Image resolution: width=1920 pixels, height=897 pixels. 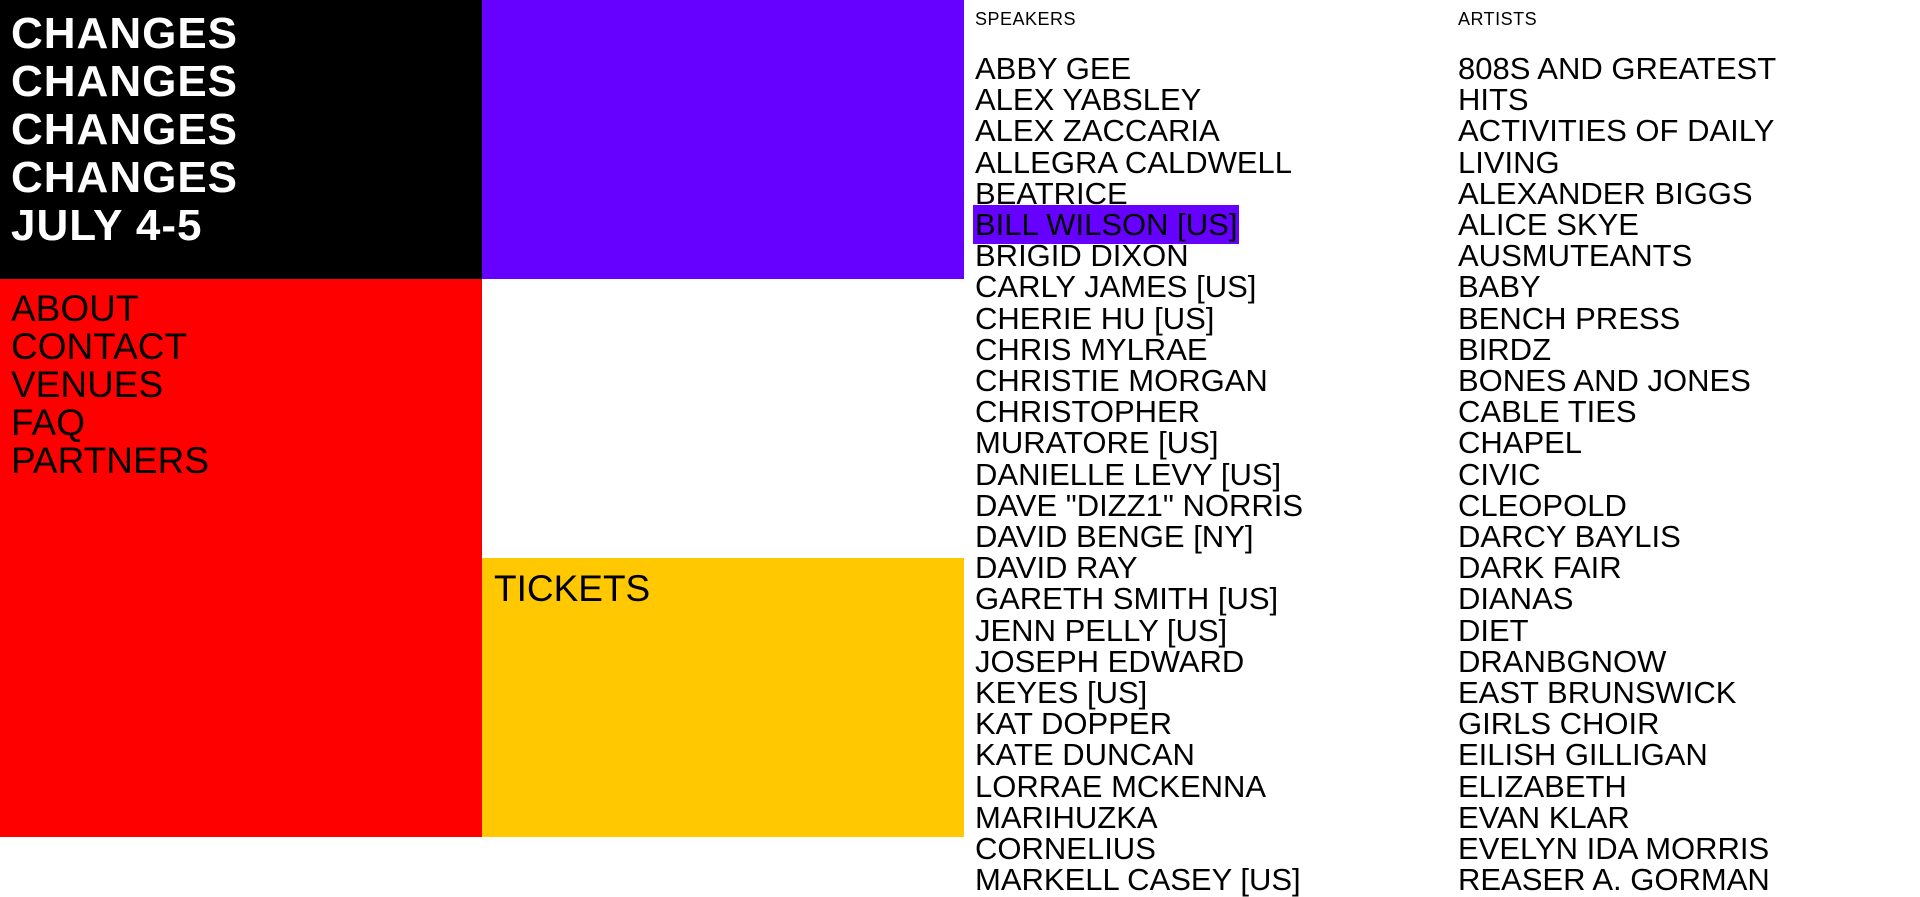 What do you see at coordinates (241, 309) in the screenshot?
I see `nav-about-link: ABOUT` at bounding box center [241, 309].